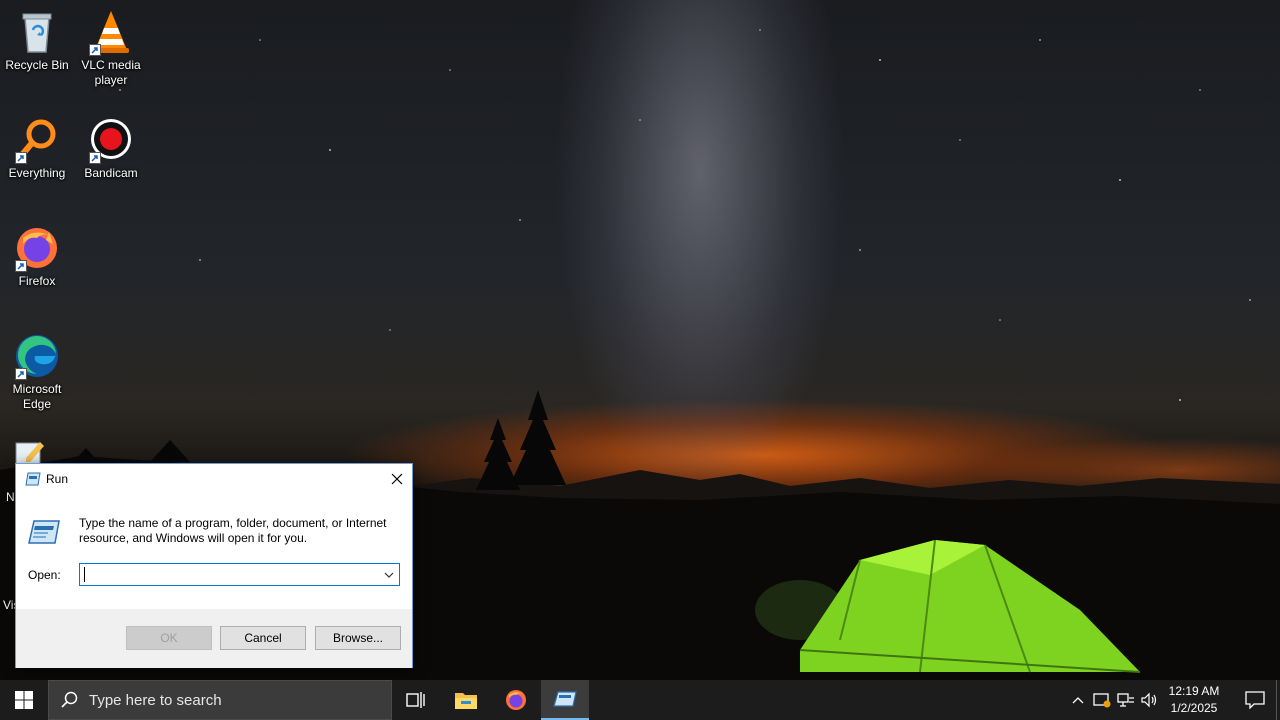  I want to click on open-combobox, so click(239, 574).